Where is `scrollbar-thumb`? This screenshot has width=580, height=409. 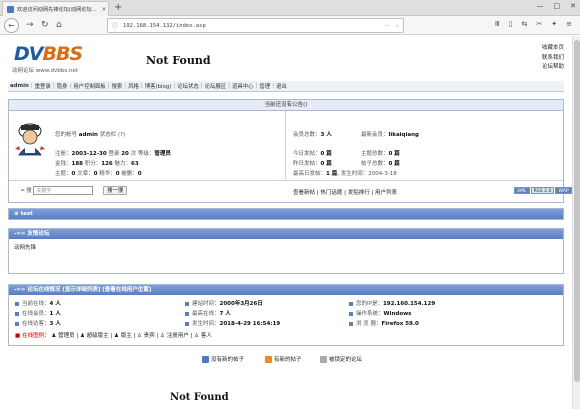 scrollbar-thumb is located at coordinates (577, 211).